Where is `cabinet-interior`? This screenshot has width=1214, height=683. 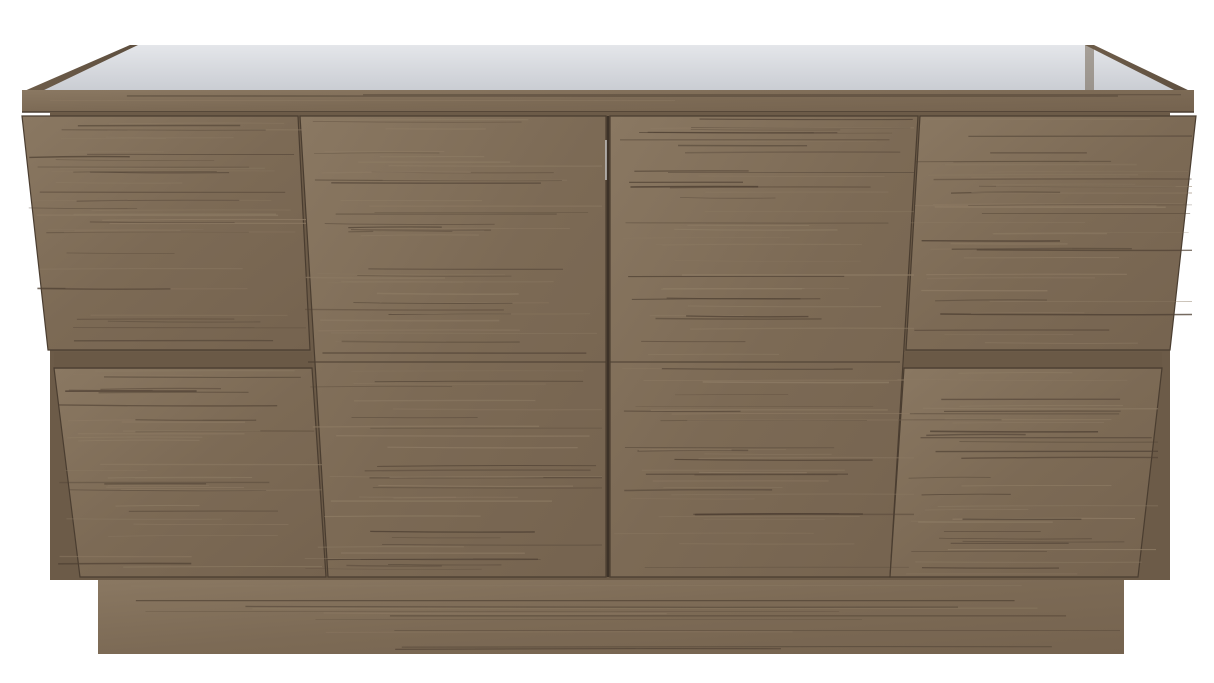 cabinet-interior is located at coordinates (605, 68).